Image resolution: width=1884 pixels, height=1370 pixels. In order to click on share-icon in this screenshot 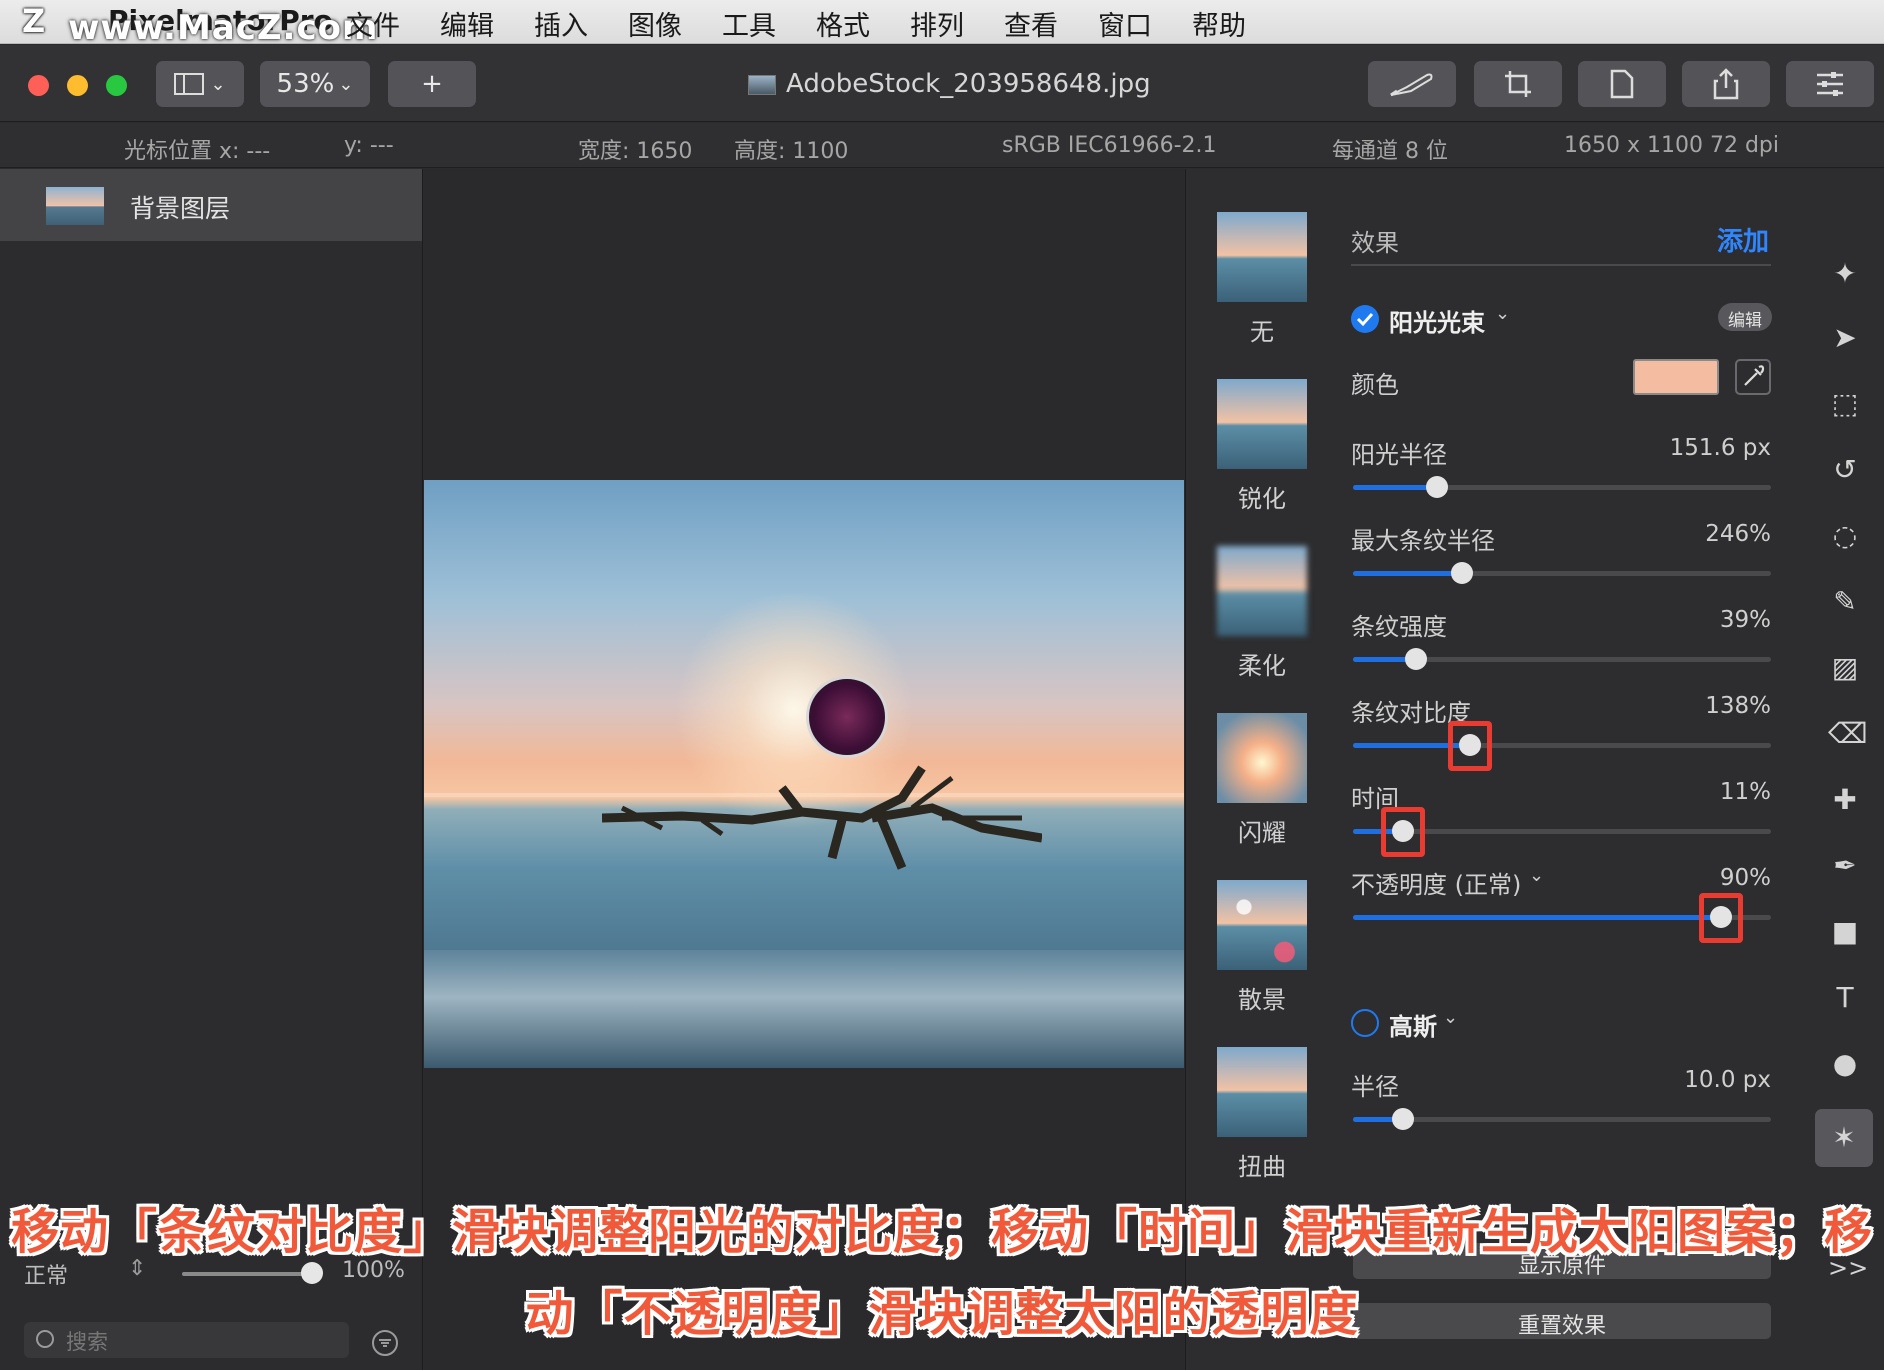, I will do `click(1726, 84)`.